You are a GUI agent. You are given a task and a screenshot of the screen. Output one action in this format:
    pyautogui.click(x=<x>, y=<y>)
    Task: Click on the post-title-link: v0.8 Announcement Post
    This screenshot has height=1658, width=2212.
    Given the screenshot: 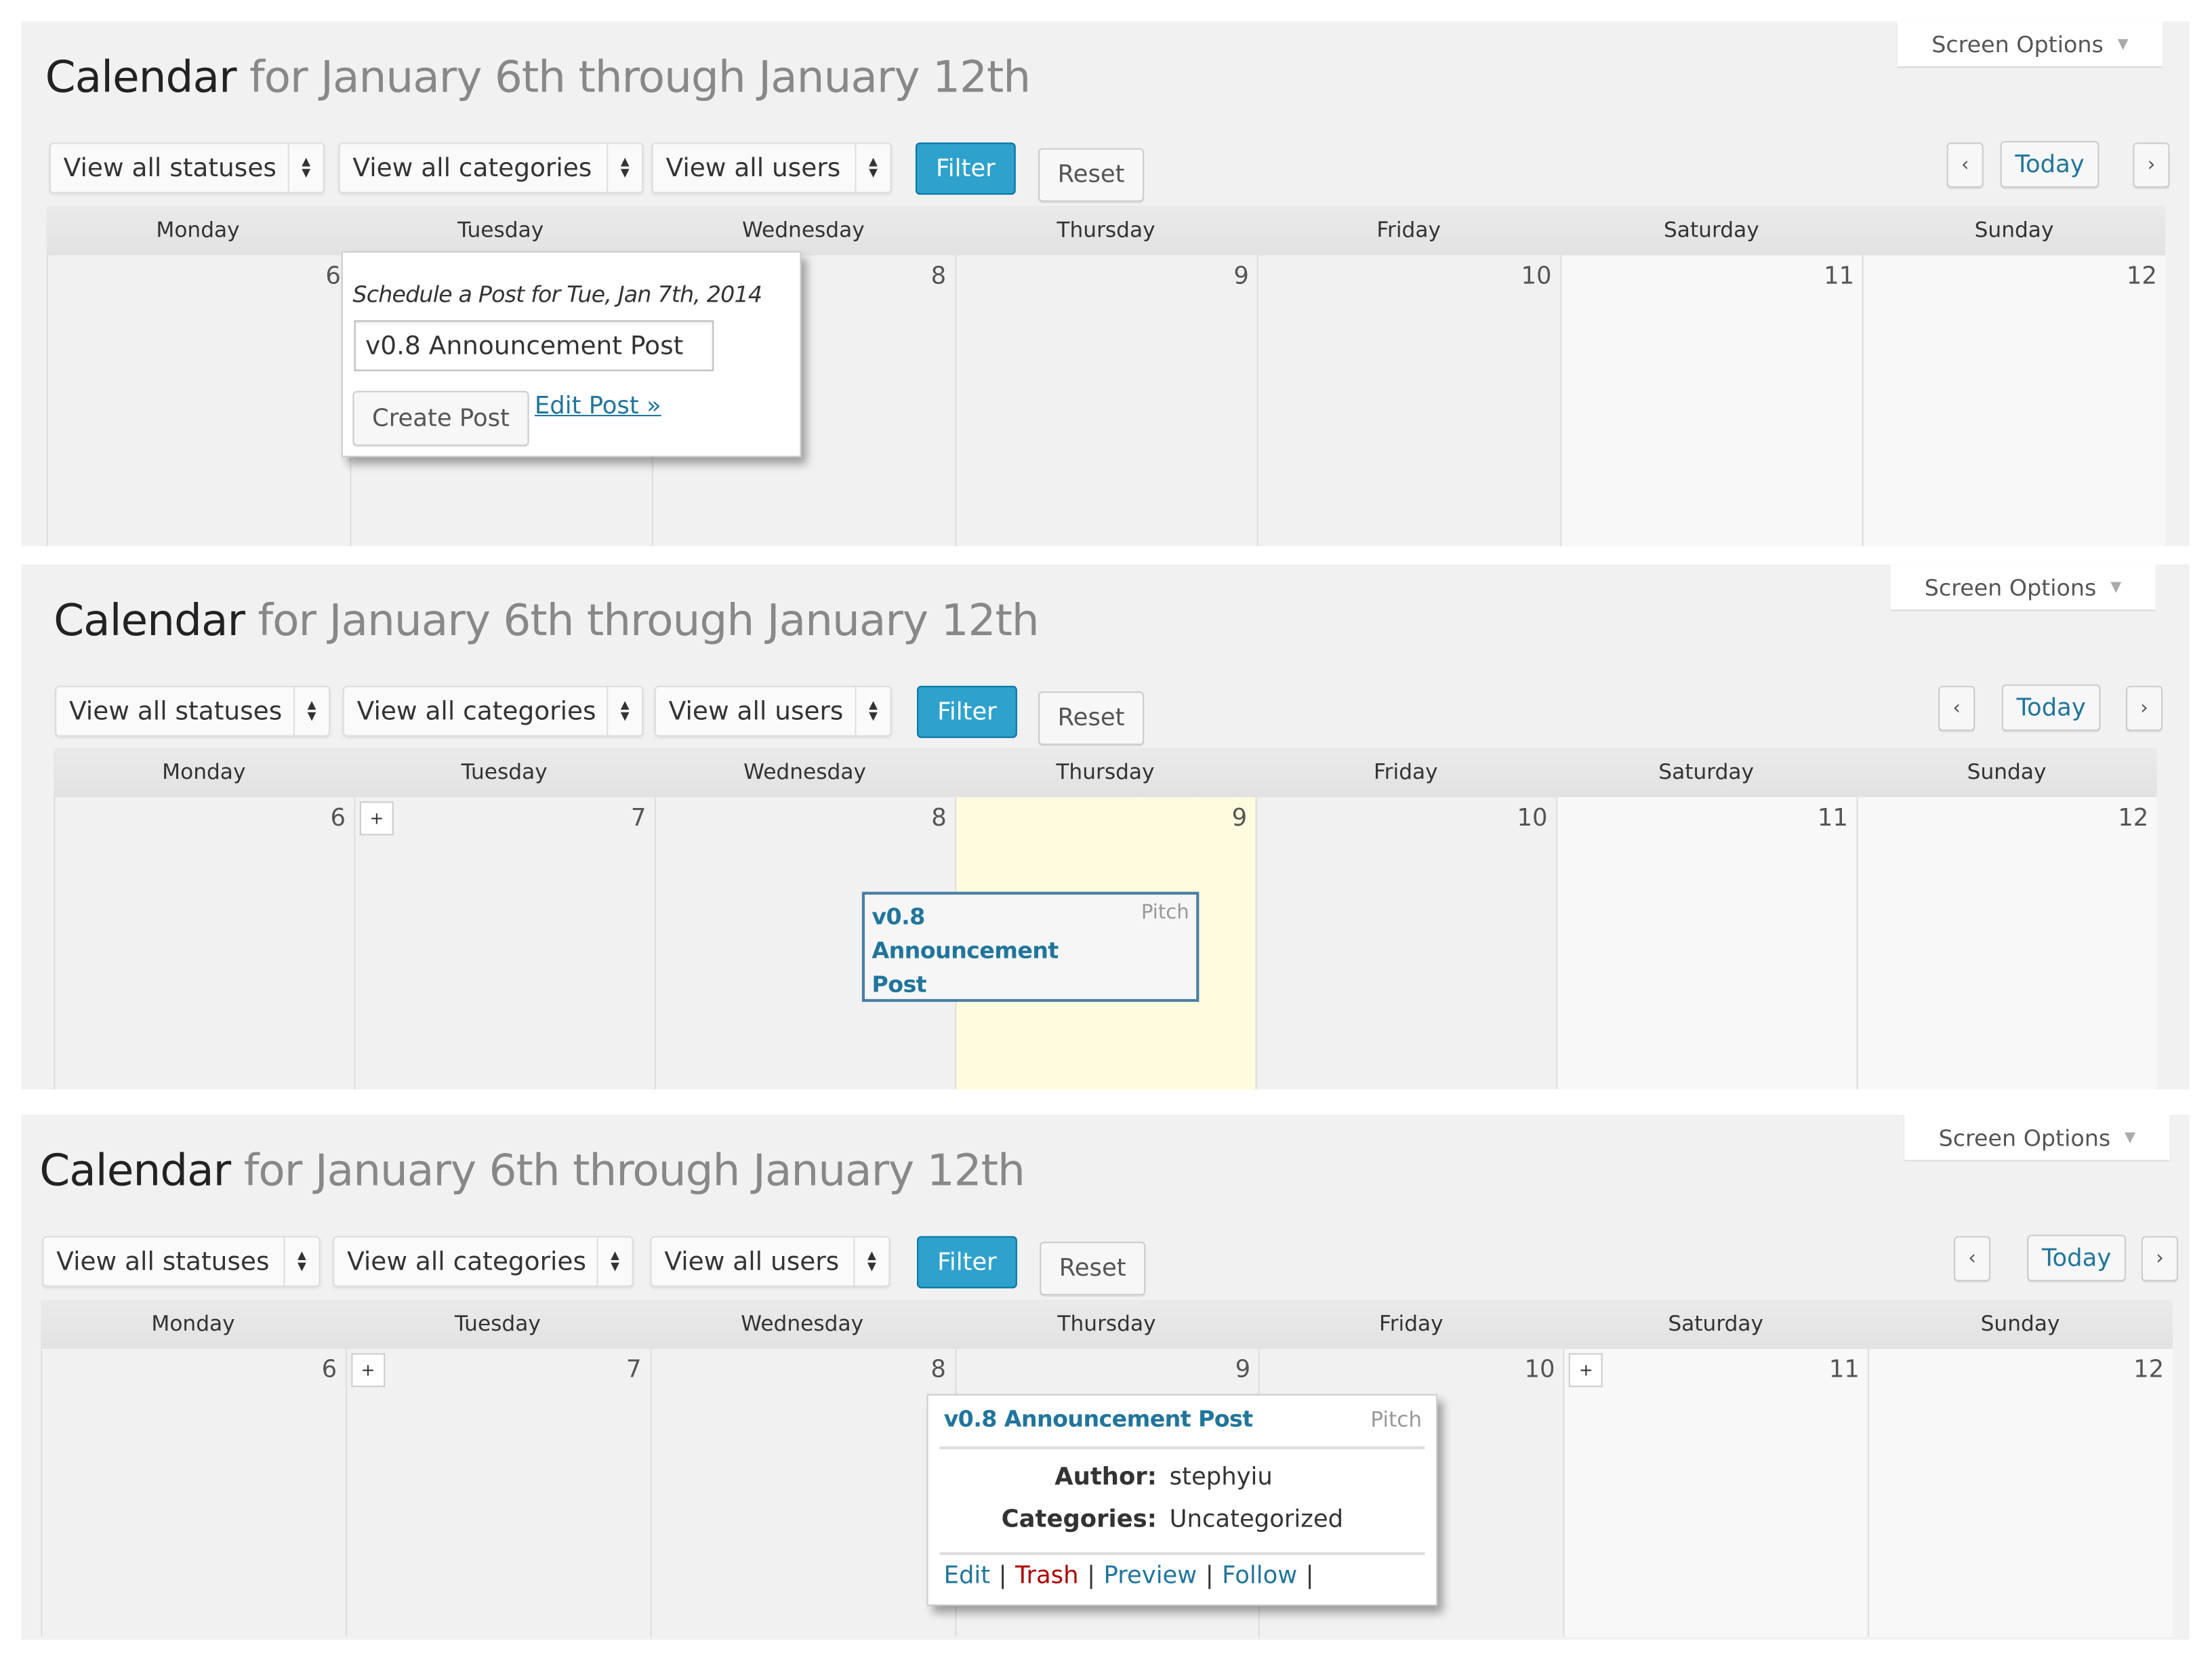 What is the action you would take?
    pyautogui.click(x=1099, y=1418)
    